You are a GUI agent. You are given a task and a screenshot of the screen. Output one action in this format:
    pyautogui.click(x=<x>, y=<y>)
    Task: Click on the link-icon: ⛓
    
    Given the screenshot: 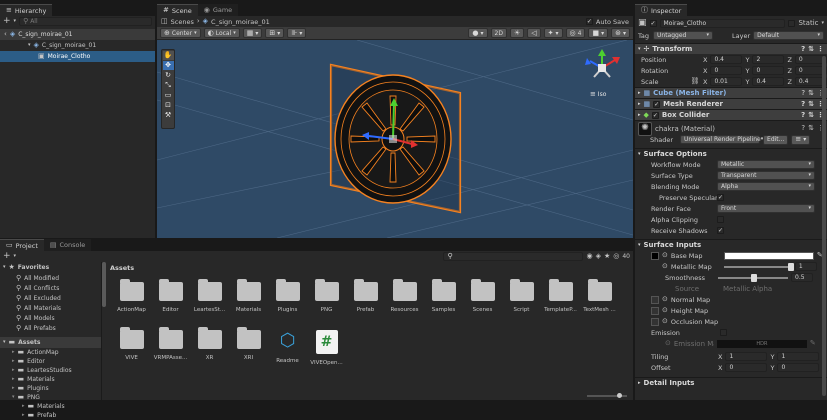 What is the action you would take?
    pyautogui.click(x=695, y=81)
    